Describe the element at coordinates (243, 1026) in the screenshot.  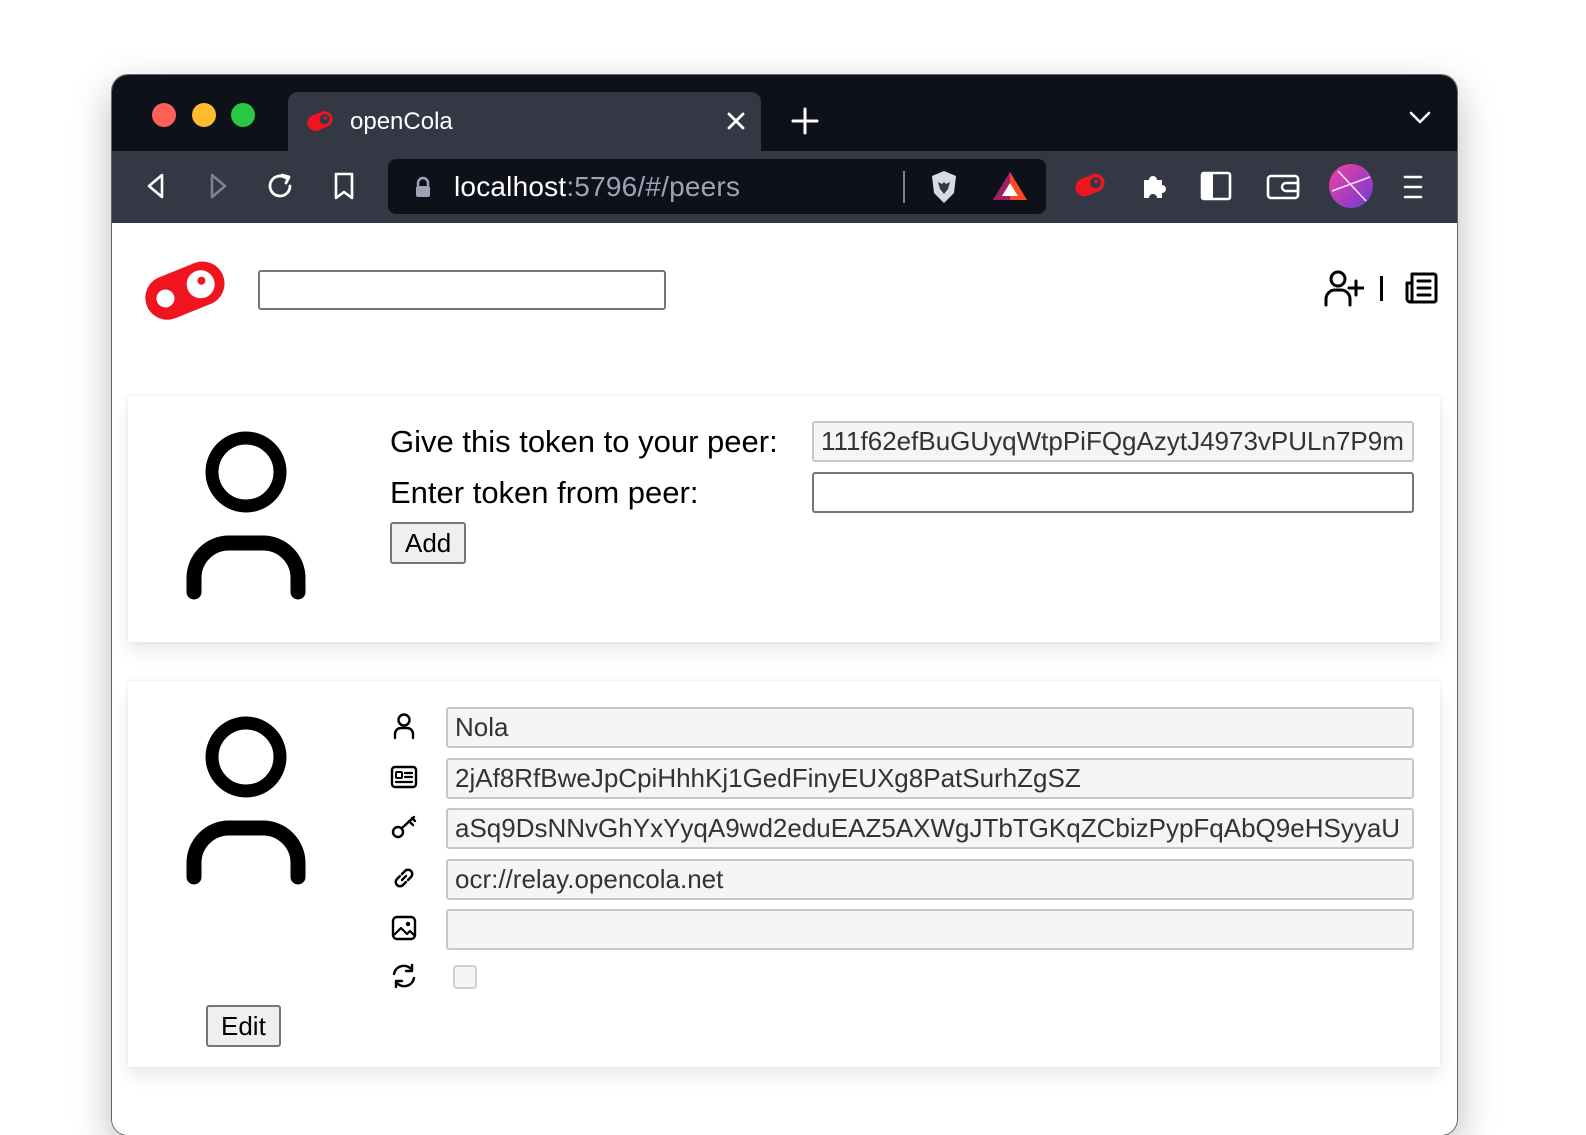
I see `edit-button: Edit` at that location.